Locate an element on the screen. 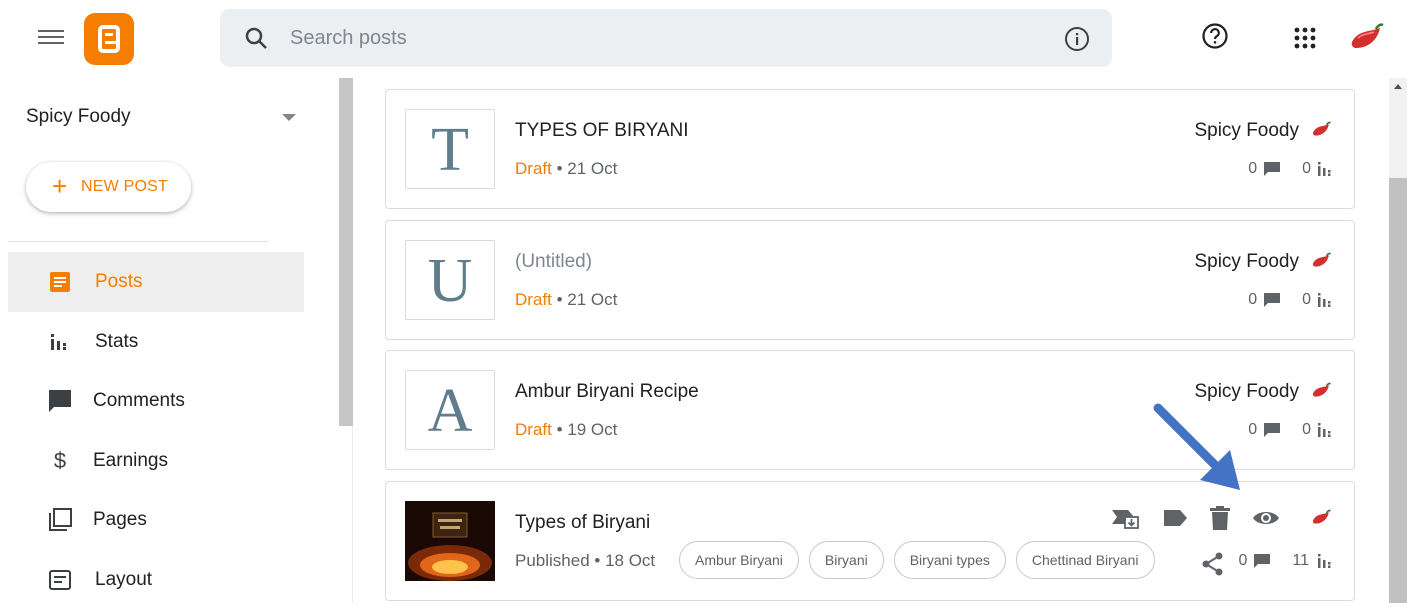  label-chip: Biryani is located at coordinates (846, 560).